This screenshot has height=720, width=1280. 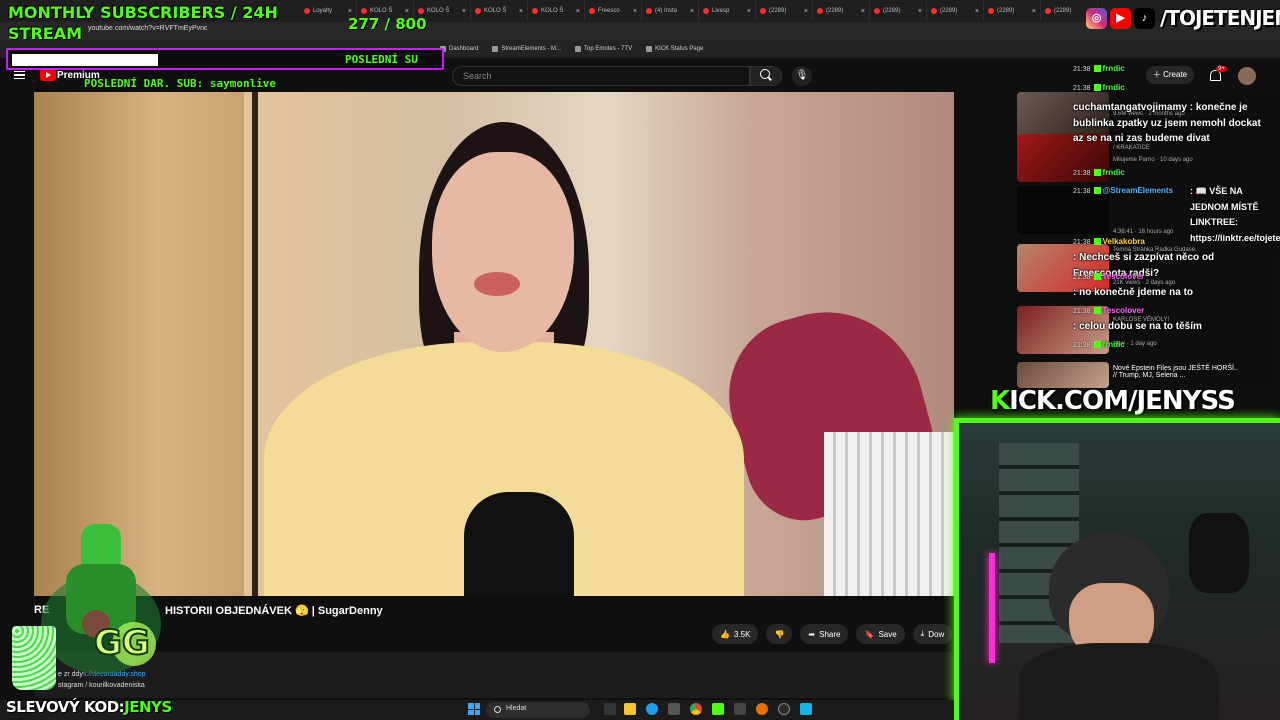 I want to click on edge-icon, so click(x=652, y=709).